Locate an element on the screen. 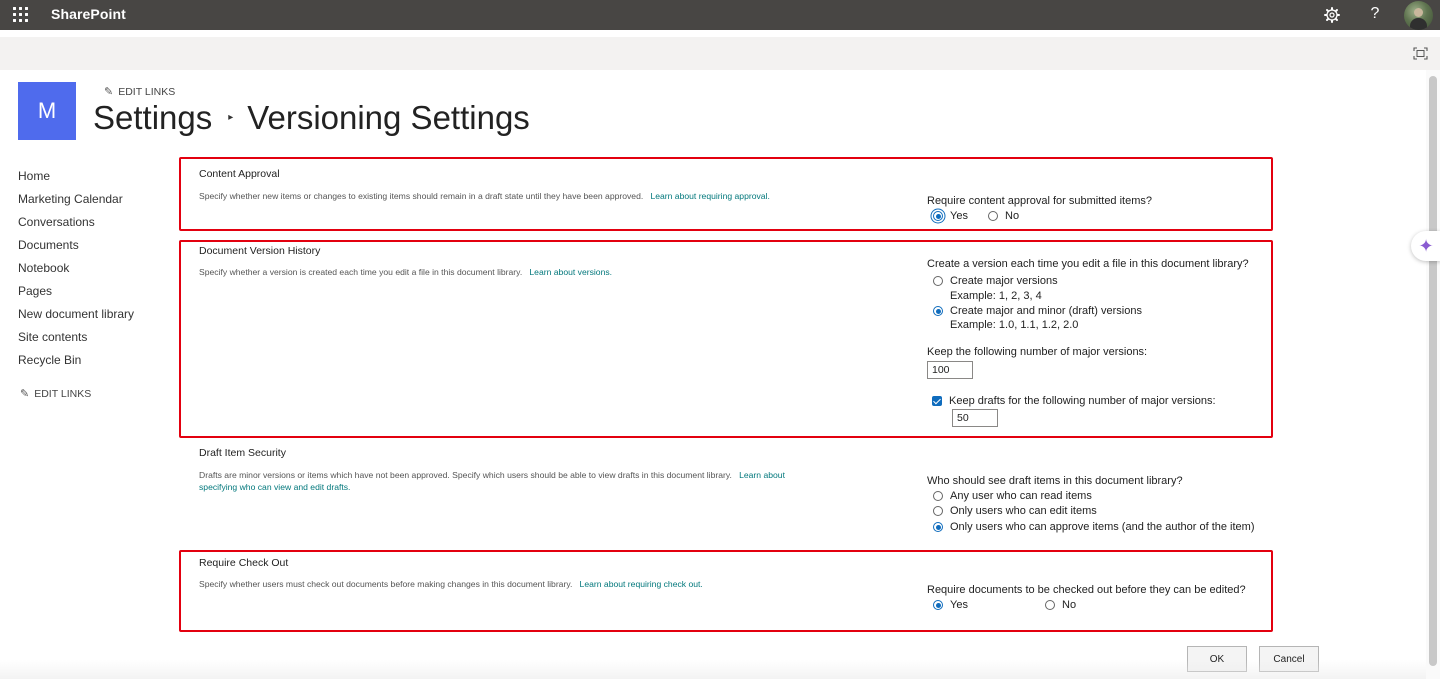  app-launcher-icon is located at coordinates (21, 15).